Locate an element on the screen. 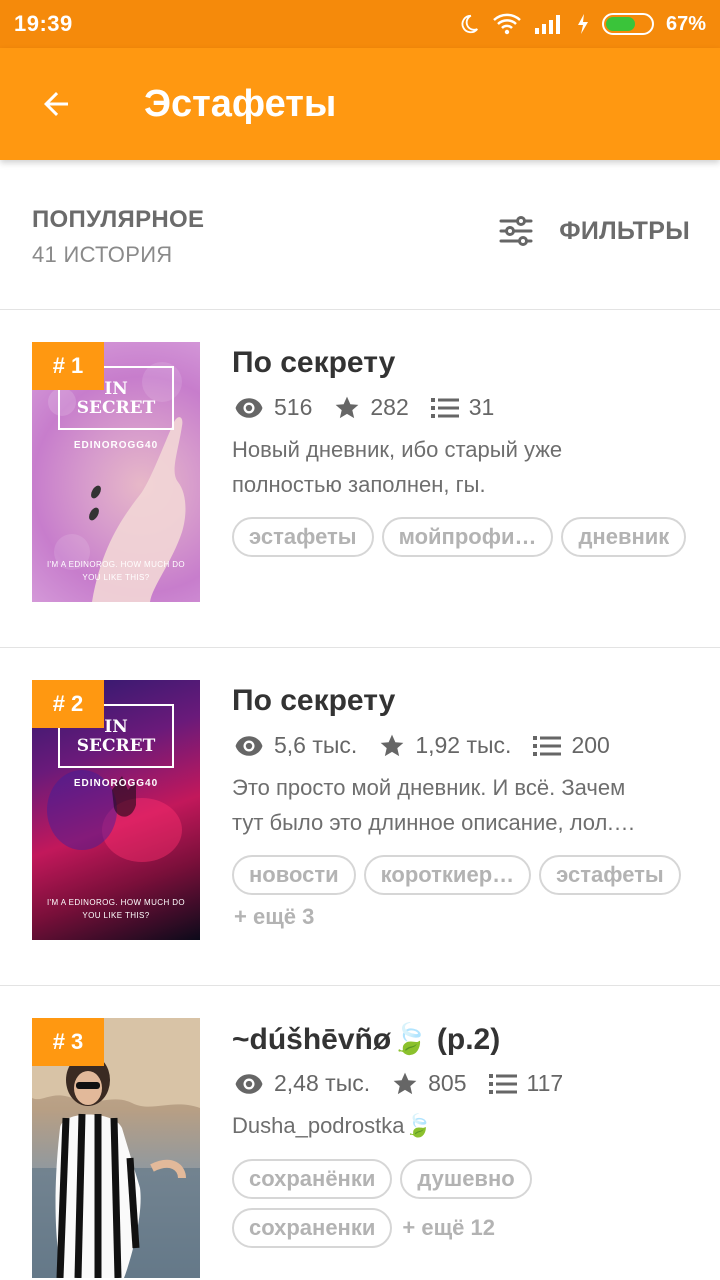 The image size is (720, 1280). sort-header: ПОПУЛЯРНОЕ 41 ИСТОРИЯ ФИЛЬТРЫ is located at coordinates (360, 235).